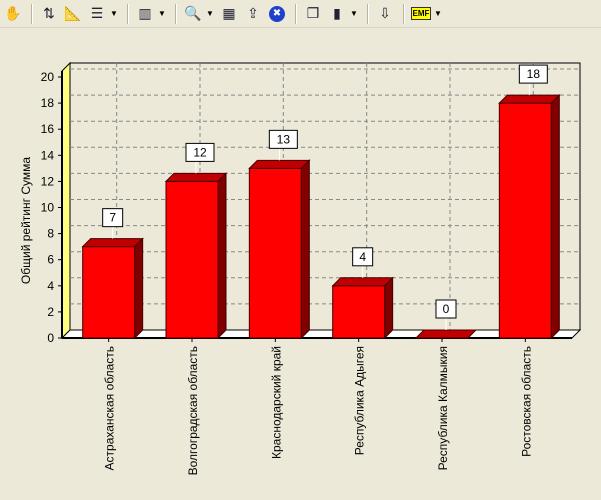 The height and width of the screenshot is (500, 601). I want to click on chart-type-icon: ▥, so click(145, 13).